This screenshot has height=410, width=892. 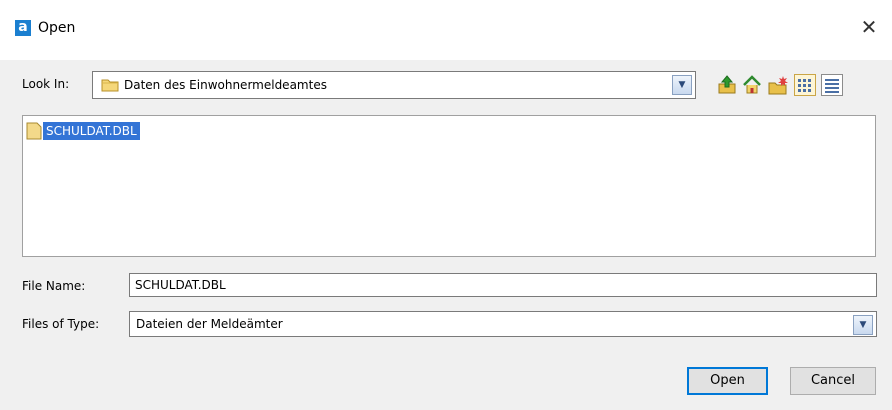 I want to click on new-folder-icon, so click(x=778, y=85).